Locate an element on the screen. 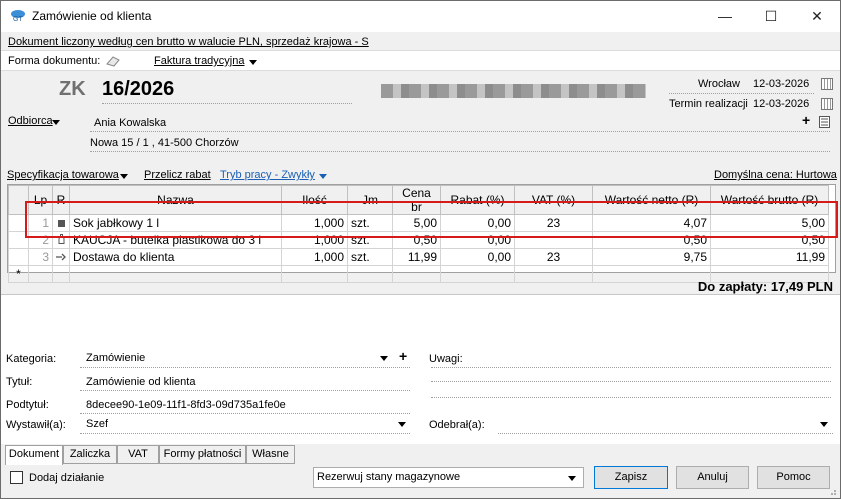 This screenshot has height=499, width=841. new-row-marker: * is located at coordinates (18, 274).